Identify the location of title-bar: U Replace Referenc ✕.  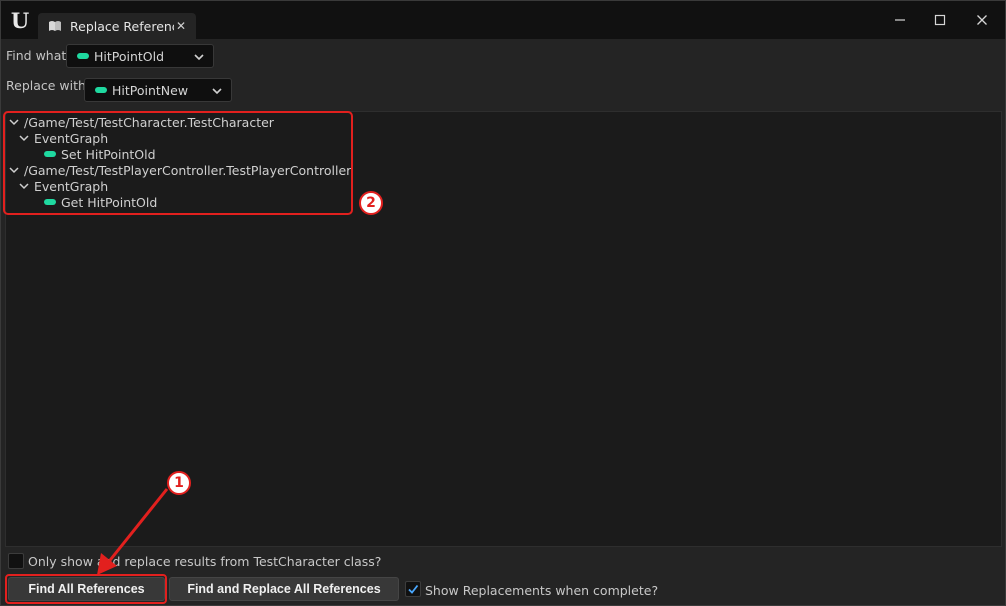
(503, 20).